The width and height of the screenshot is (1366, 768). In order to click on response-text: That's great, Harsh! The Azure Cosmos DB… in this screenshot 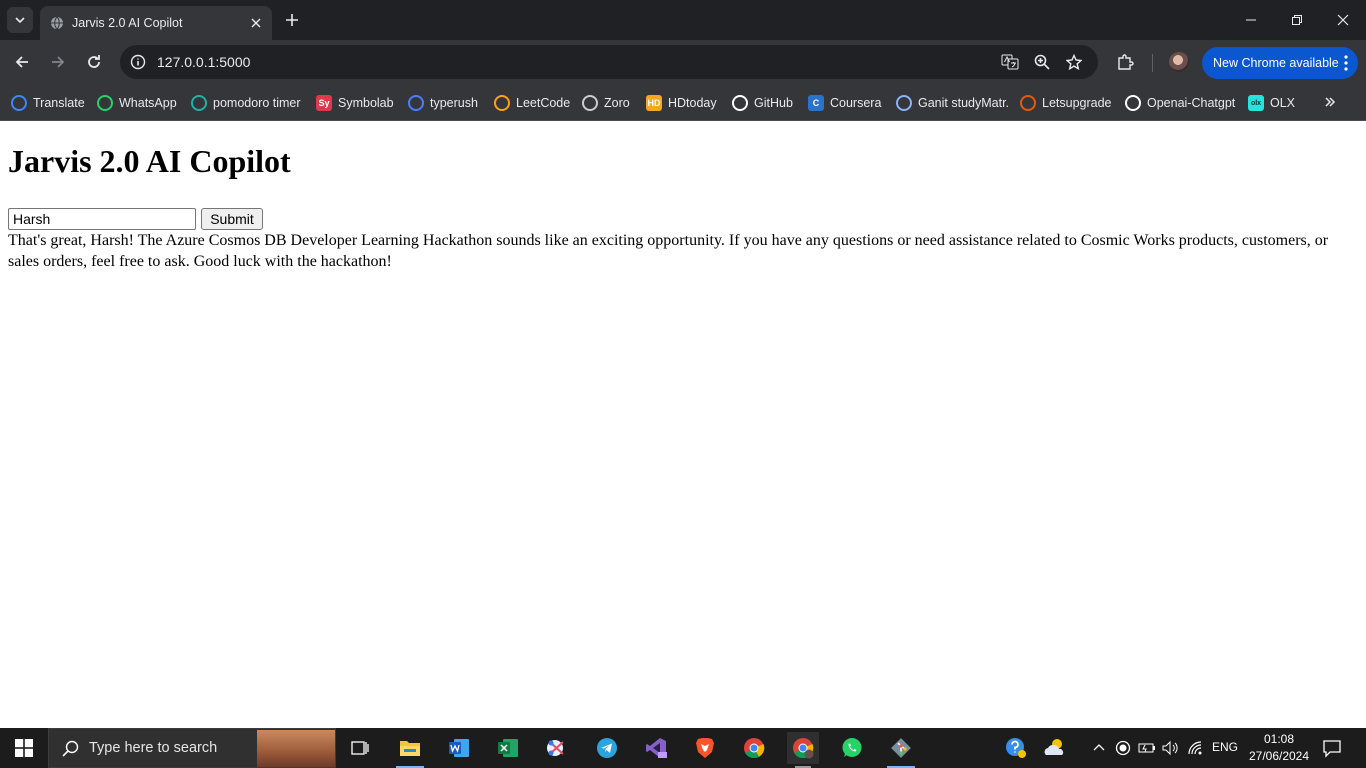, I will do `click(668, 251)`.